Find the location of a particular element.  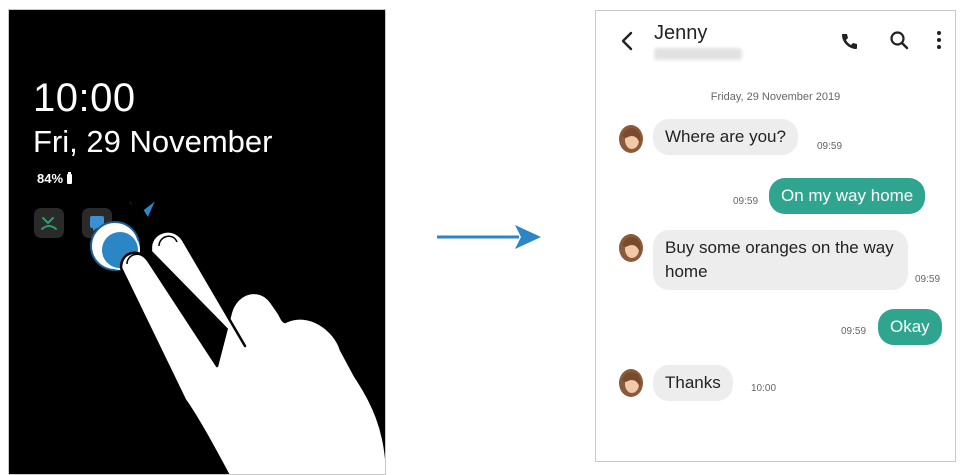

tap-mark-left is located at coordinates (132, 206).